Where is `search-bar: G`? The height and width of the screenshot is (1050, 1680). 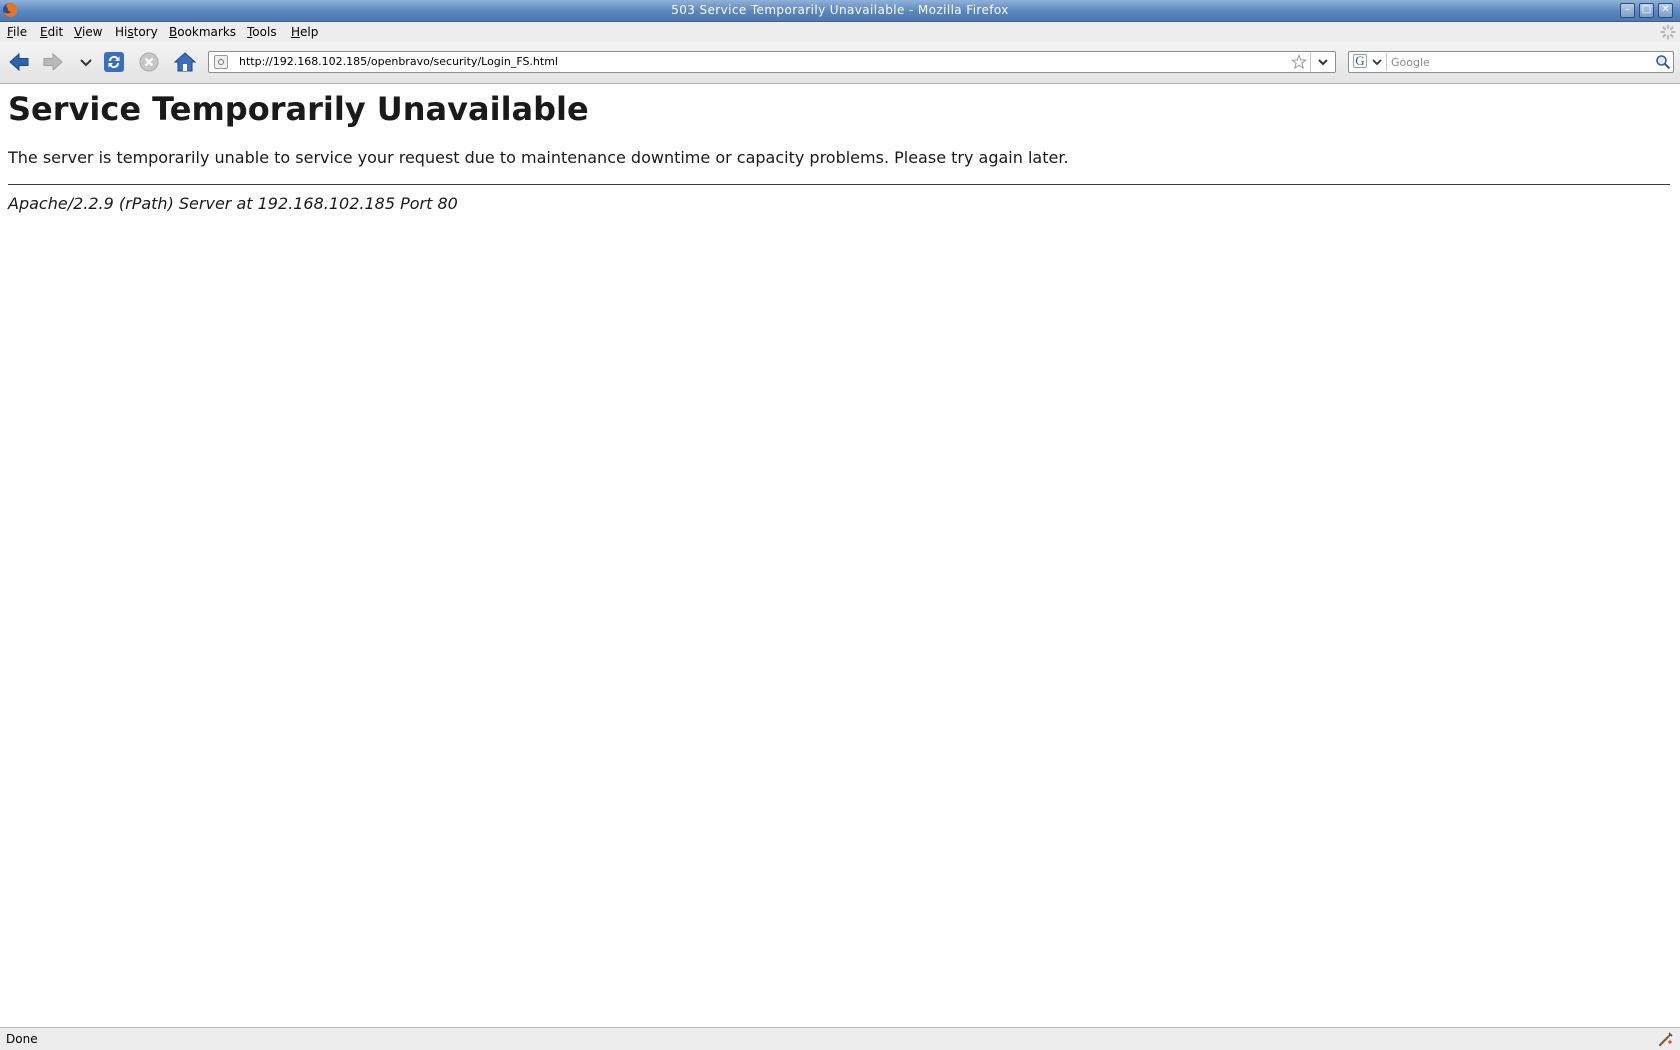
search-bar: G is located at coordinates (1511, 62).